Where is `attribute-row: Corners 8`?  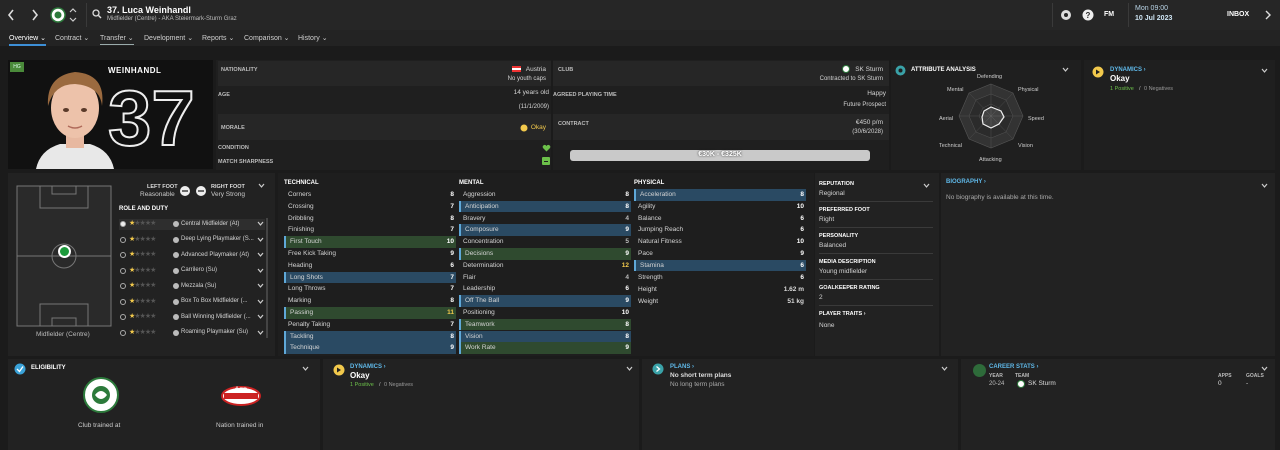 attribute-row: Corners 8 is located at coordinates (370, 195).